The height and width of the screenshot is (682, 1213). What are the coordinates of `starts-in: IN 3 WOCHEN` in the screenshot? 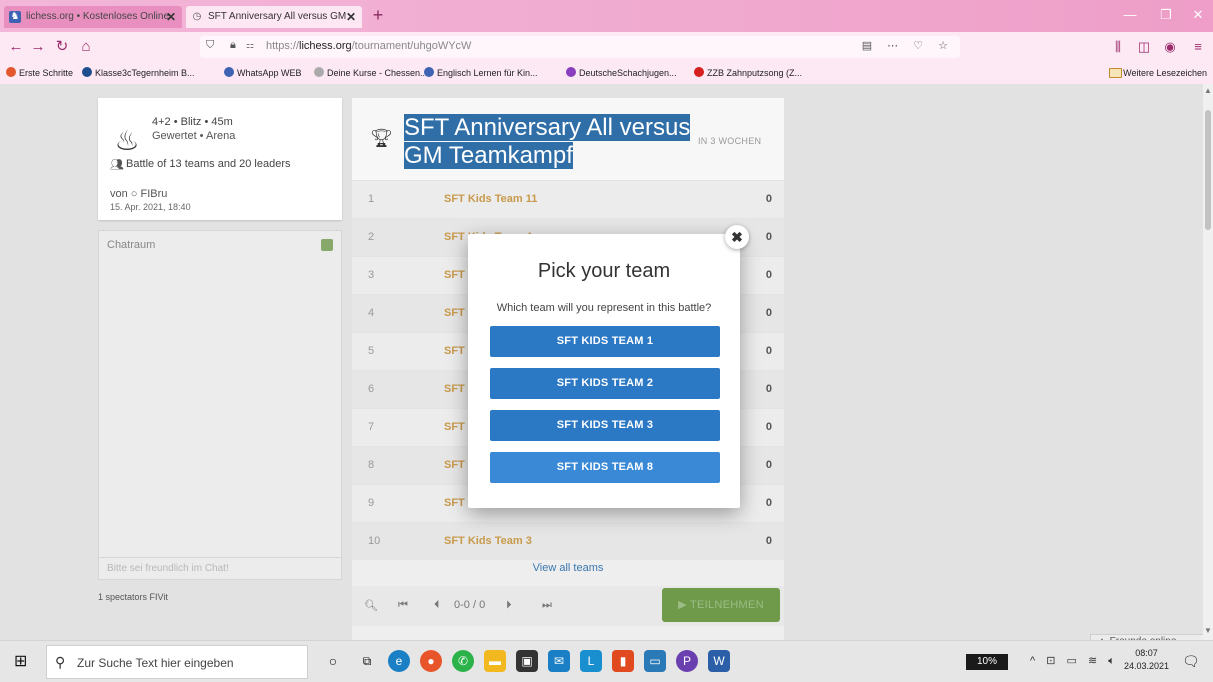 It's located at (730, 141).